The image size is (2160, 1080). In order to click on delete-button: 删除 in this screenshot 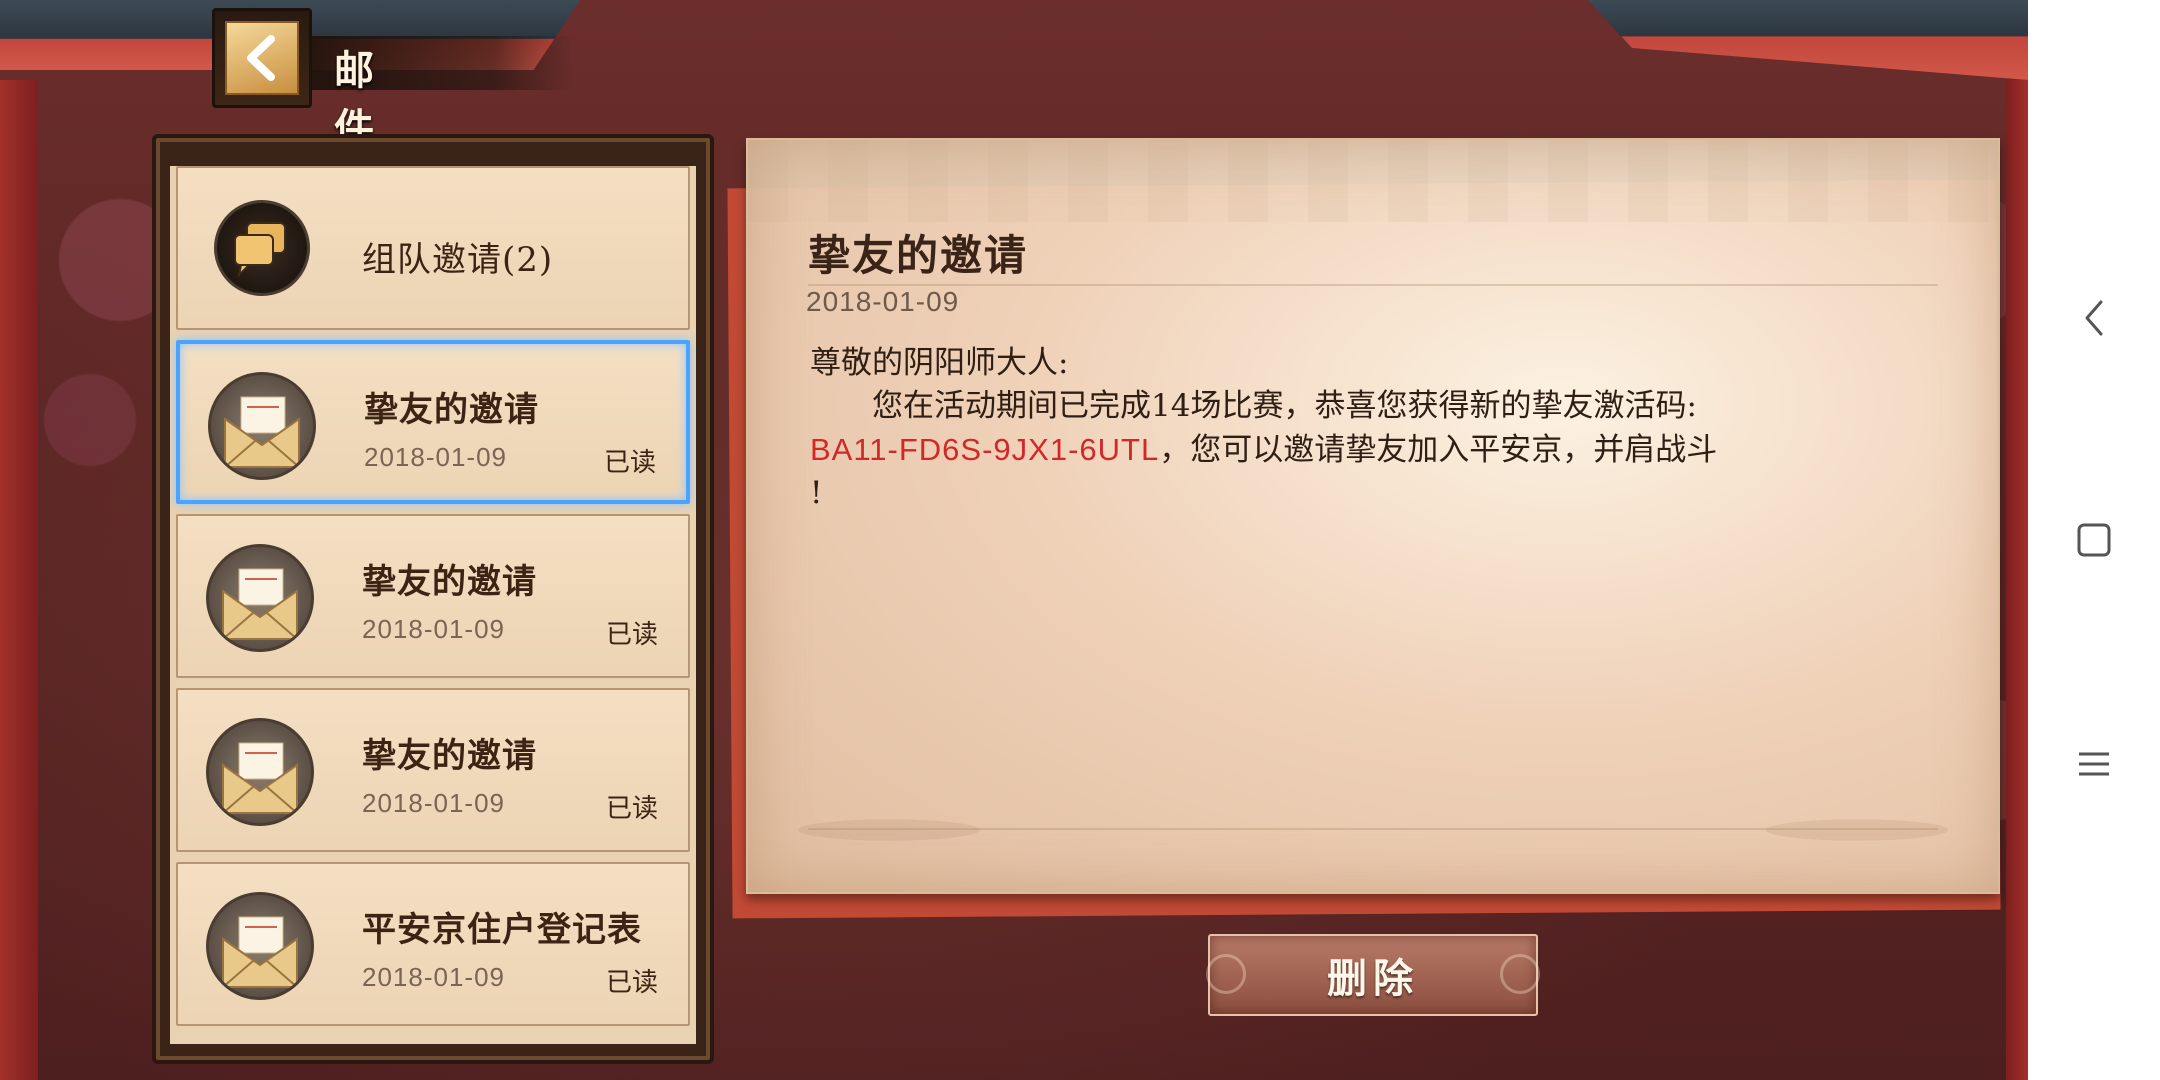, I will do `click(1373, 975)`.